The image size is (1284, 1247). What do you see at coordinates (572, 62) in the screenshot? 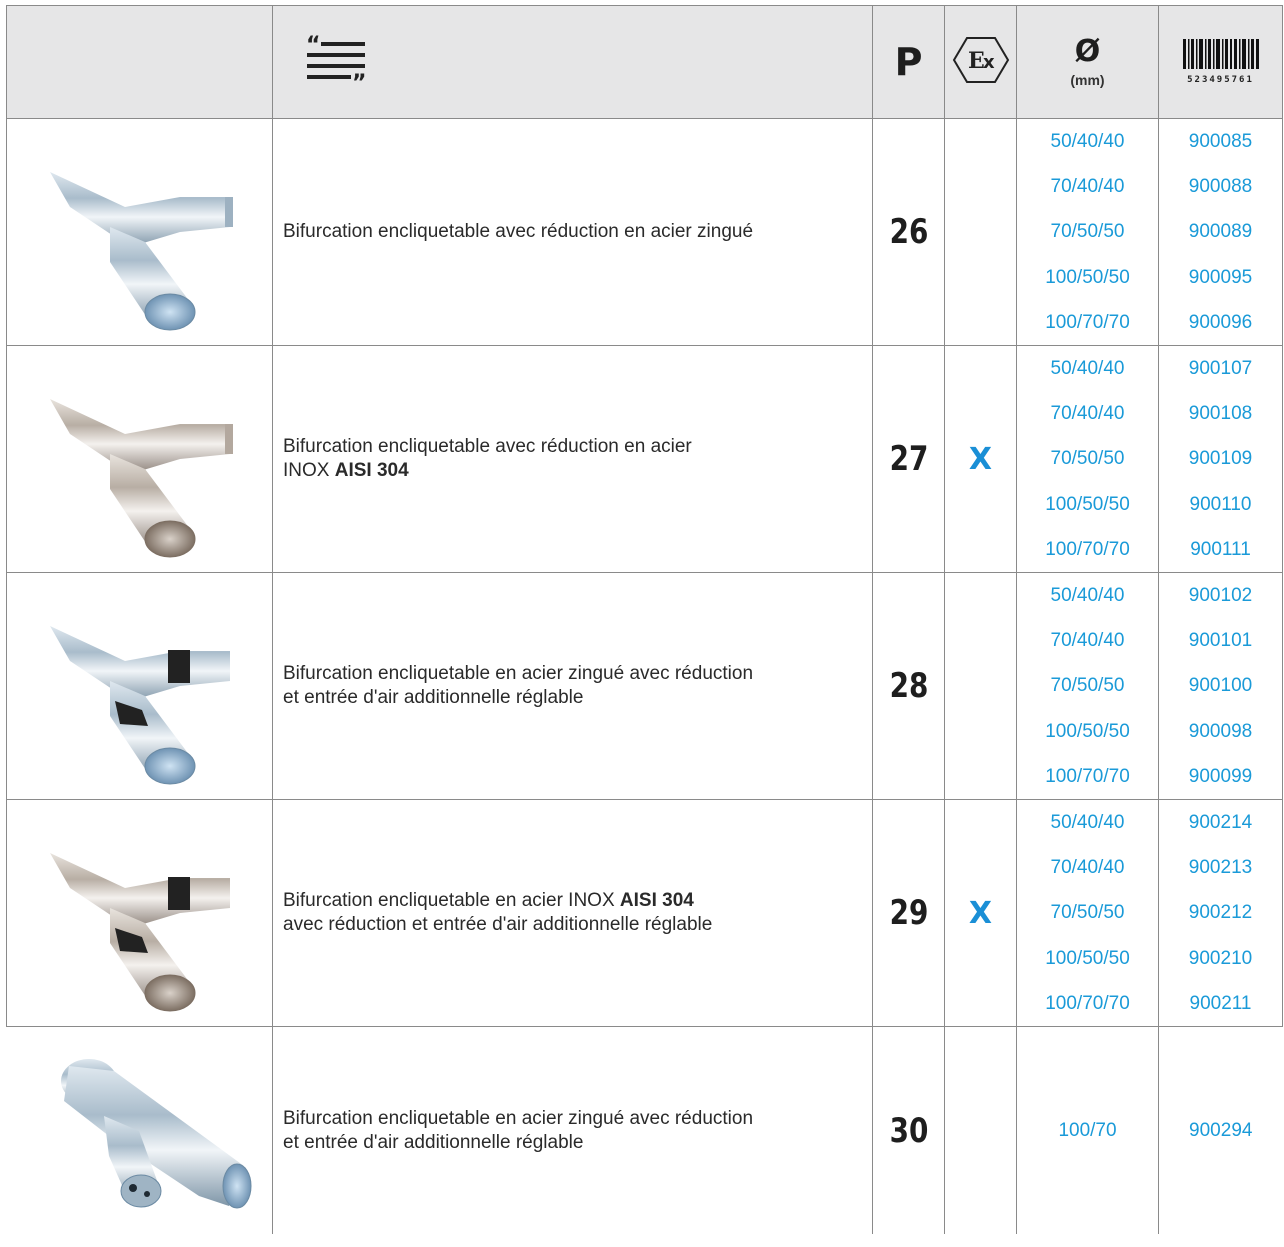
I see `header-description-cell: “ ”` at bounding box center [572, 62].